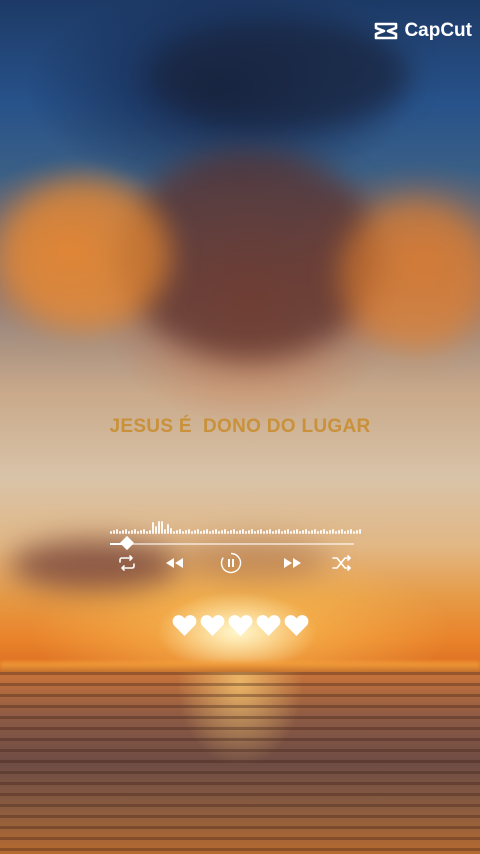 Image resolution: width=480 pixels, height=854 pixels. I want to click on shuffle-icon, so click(342, 563).